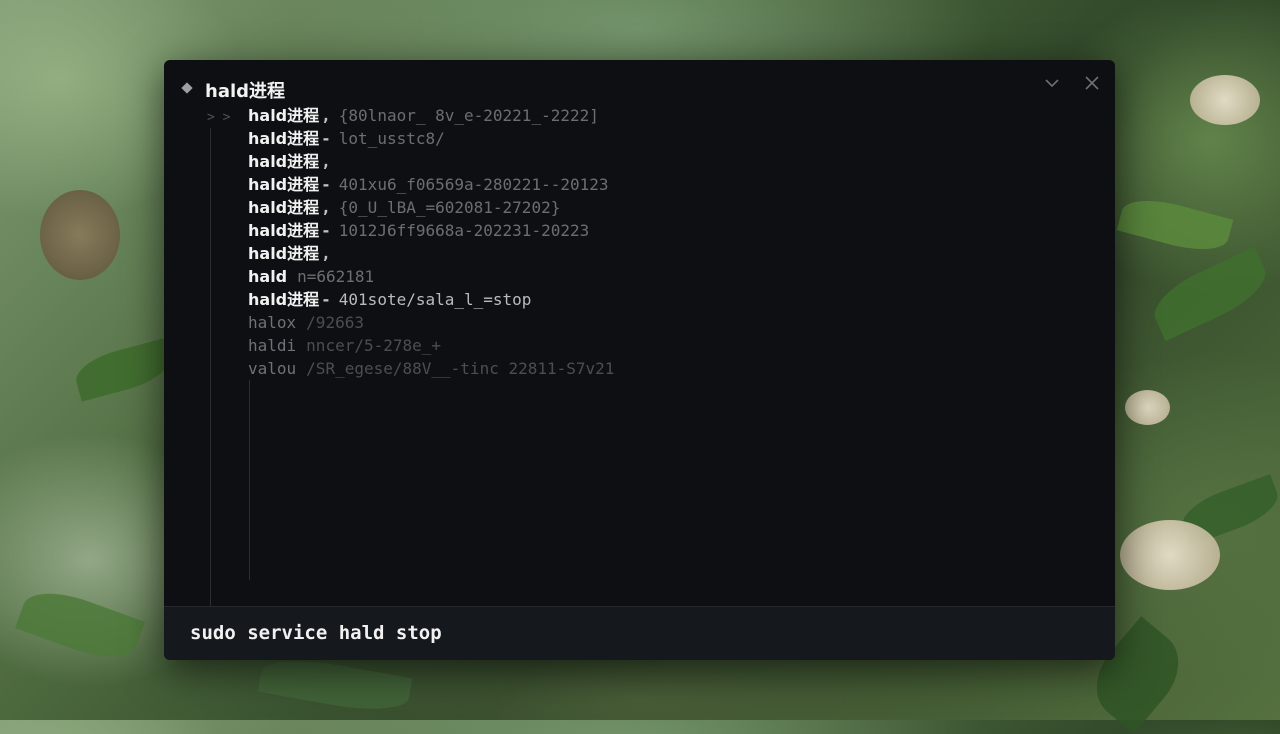 The width and height of the screenshot is (1280, 734). I want to click on row-label: haldi, so click(272, 345).